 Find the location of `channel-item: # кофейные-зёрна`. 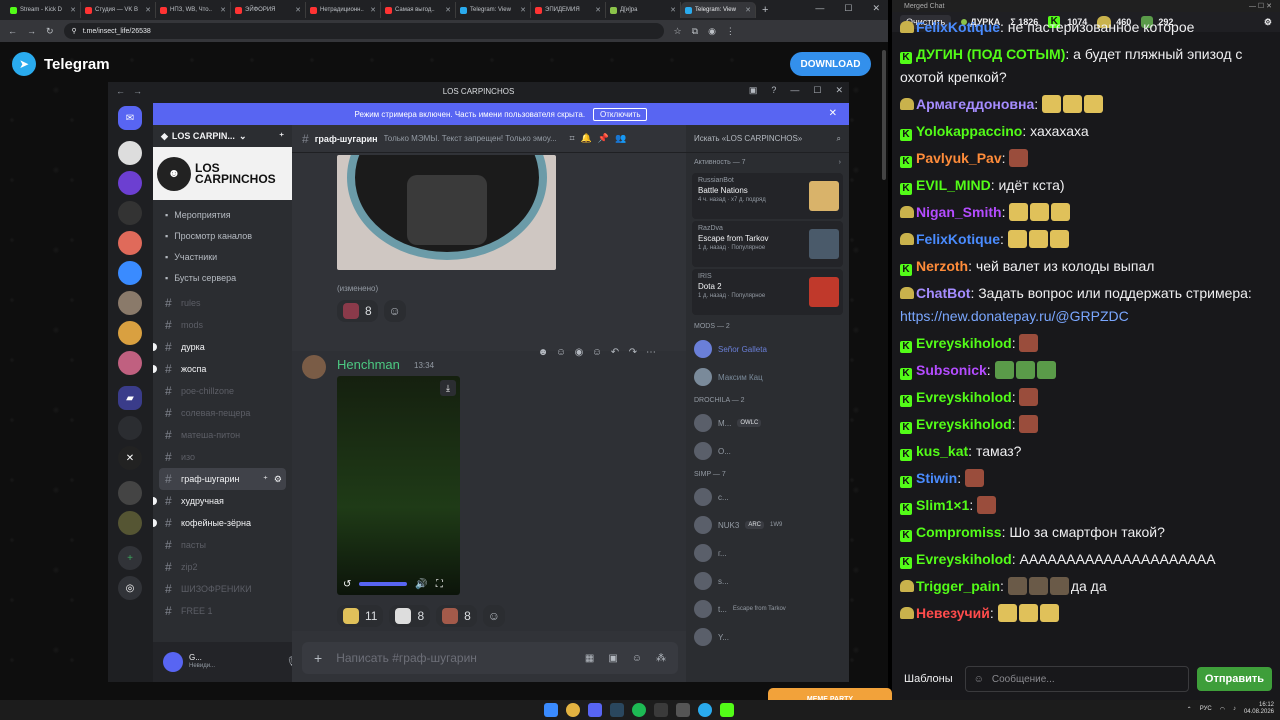

channel-item: # кофейные-зёрна is located at coordinates (222, 523).